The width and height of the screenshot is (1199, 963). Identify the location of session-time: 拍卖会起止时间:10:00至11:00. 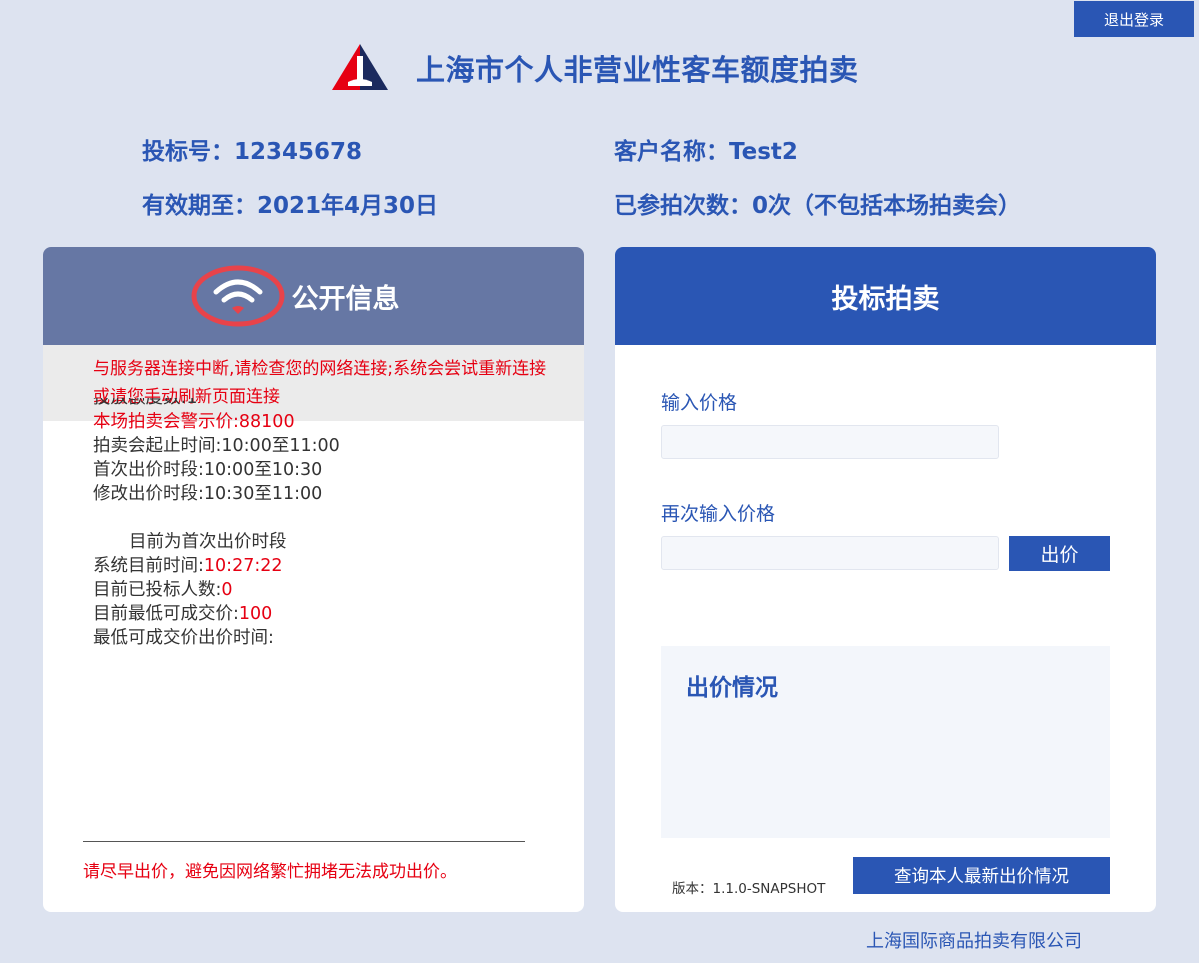
(216, 446).